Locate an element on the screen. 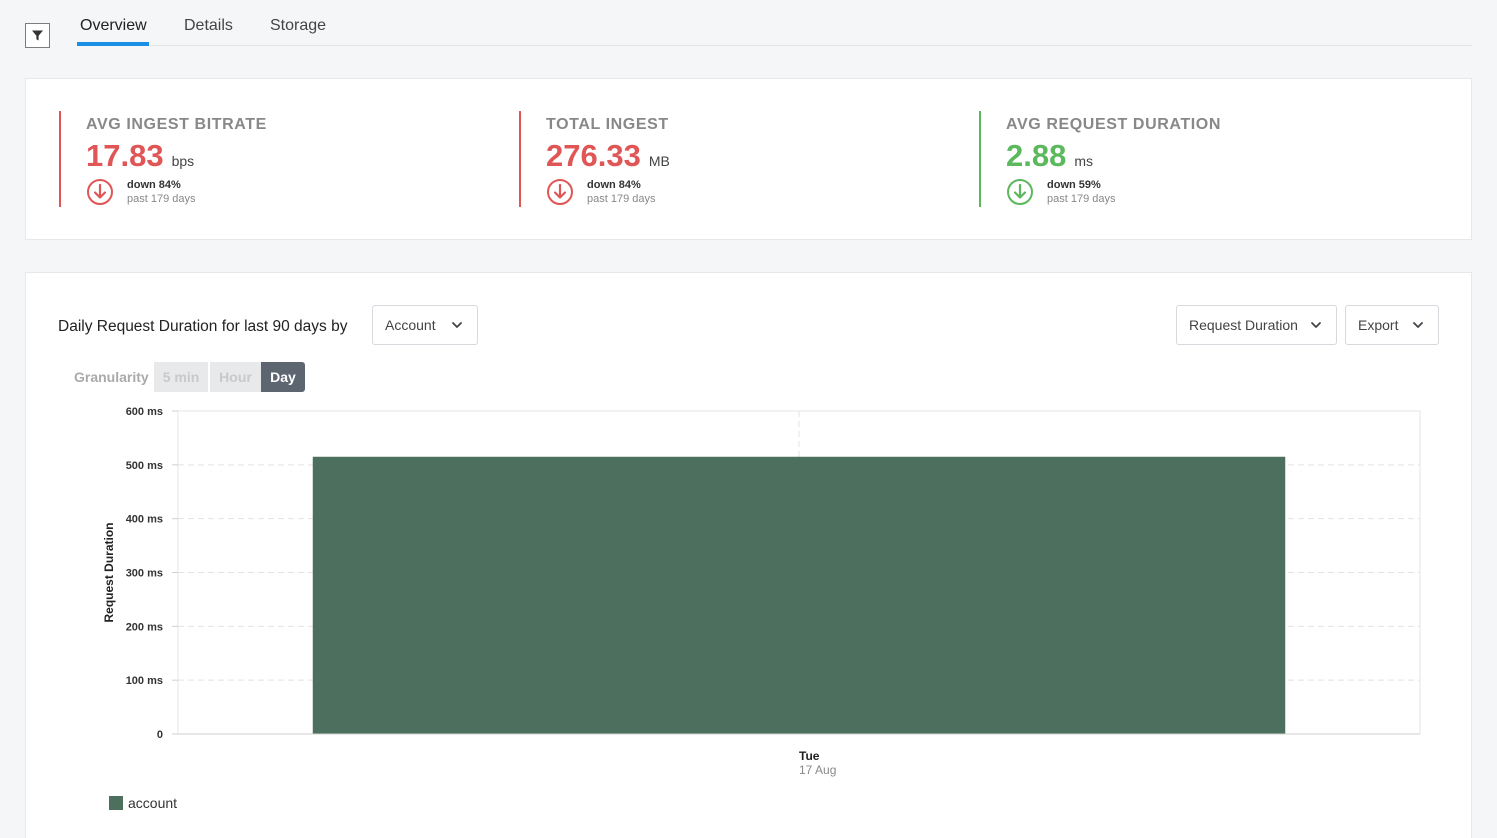 The width and height of the screenshot is (1497, 838). kpi-value: 17.83 is located at coordinates (125, 155).